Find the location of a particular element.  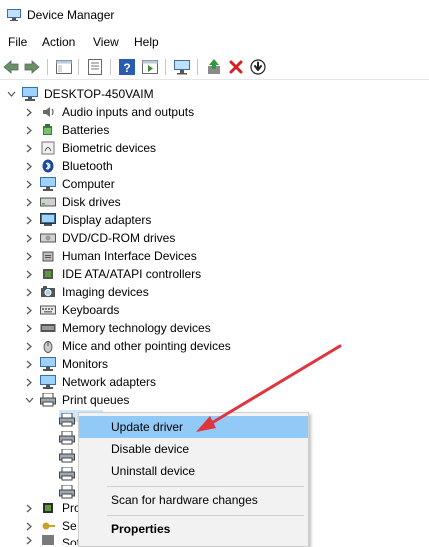

tree-item-label: Print queues is located at coordinates (96, 400).